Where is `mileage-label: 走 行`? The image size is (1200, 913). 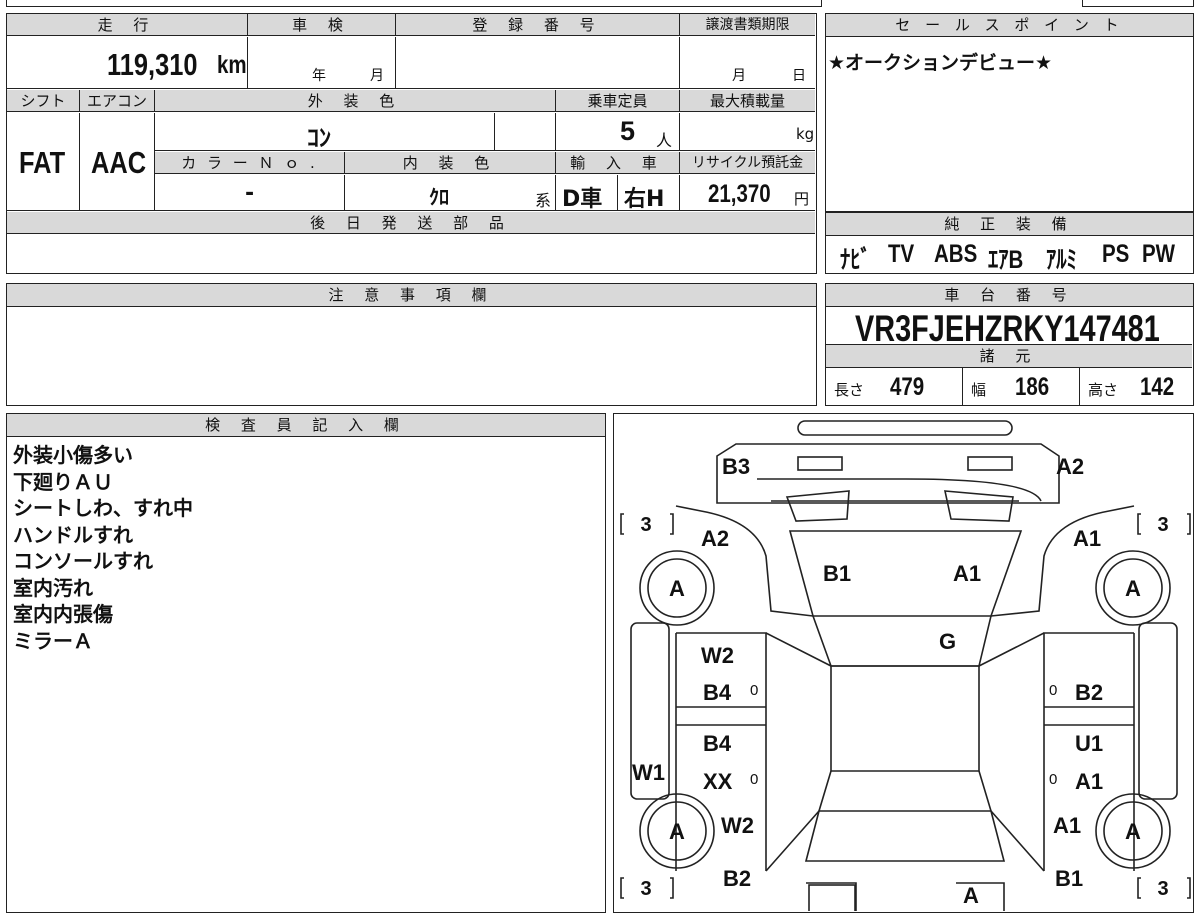
mileage-label: 走 行 is located at coordinates (127, 25).